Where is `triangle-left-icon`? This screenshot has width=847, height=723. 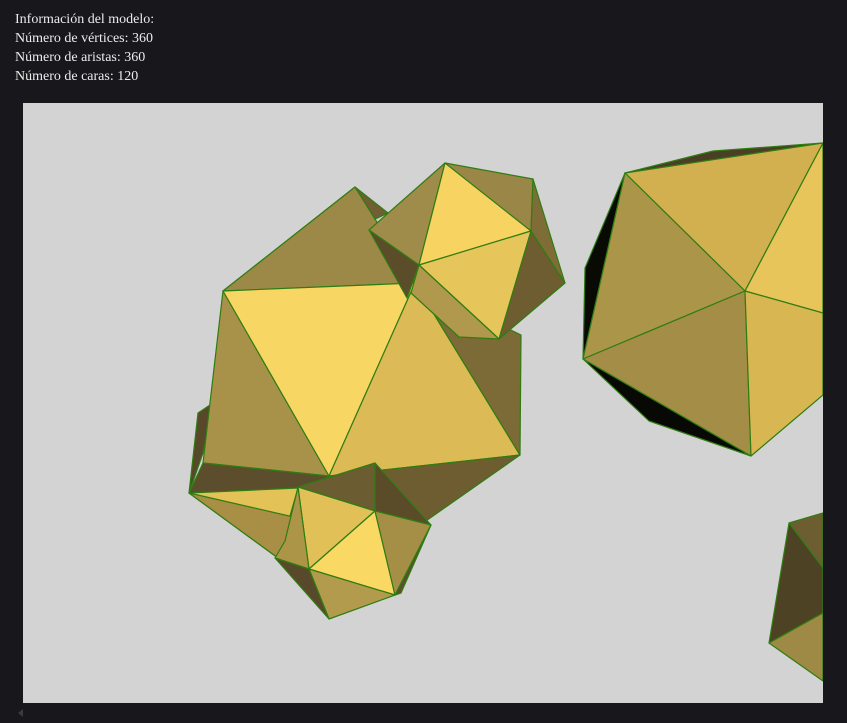
triangle-left-icon is located at coordinates (20, 713).